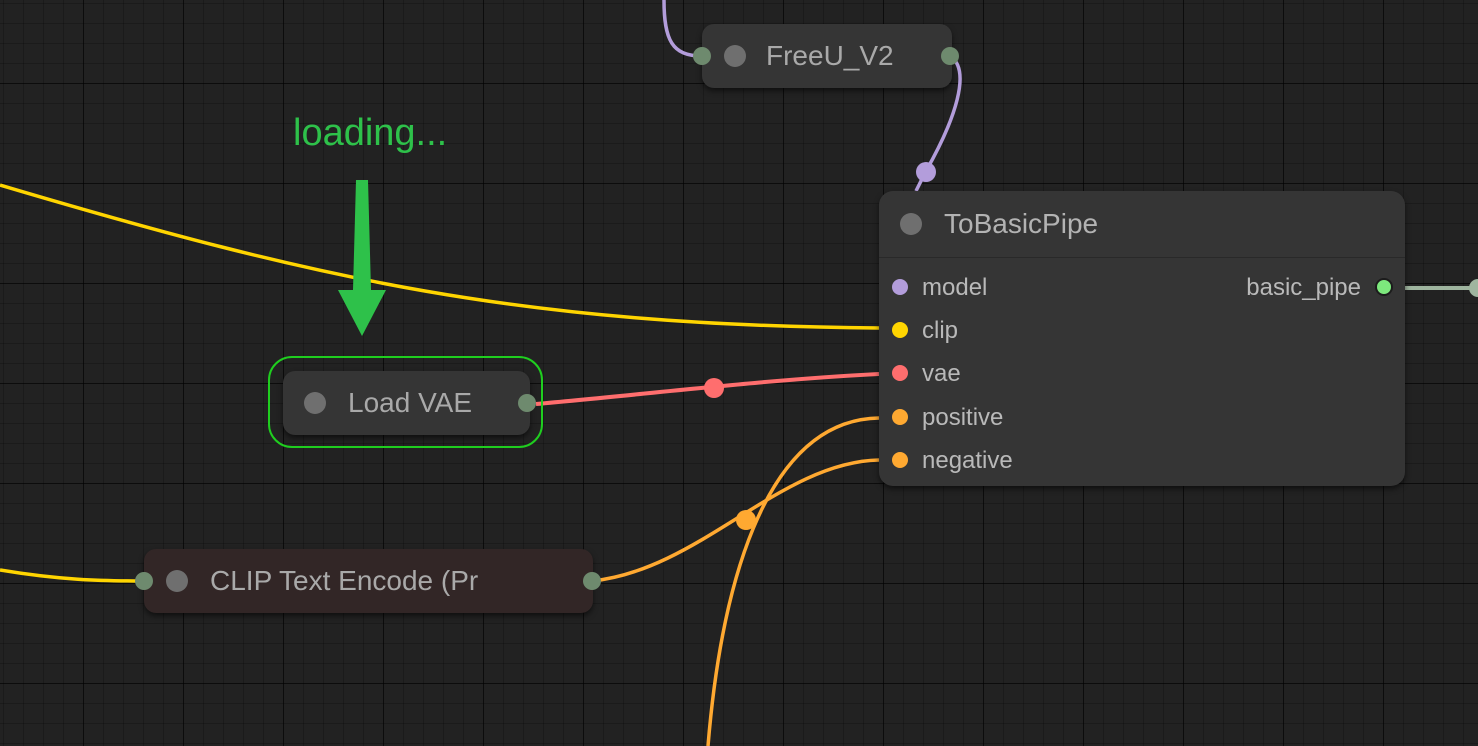  Describe the element at coordinates (527, 403) in the screenshot. I see `vae-output-port` at that location.